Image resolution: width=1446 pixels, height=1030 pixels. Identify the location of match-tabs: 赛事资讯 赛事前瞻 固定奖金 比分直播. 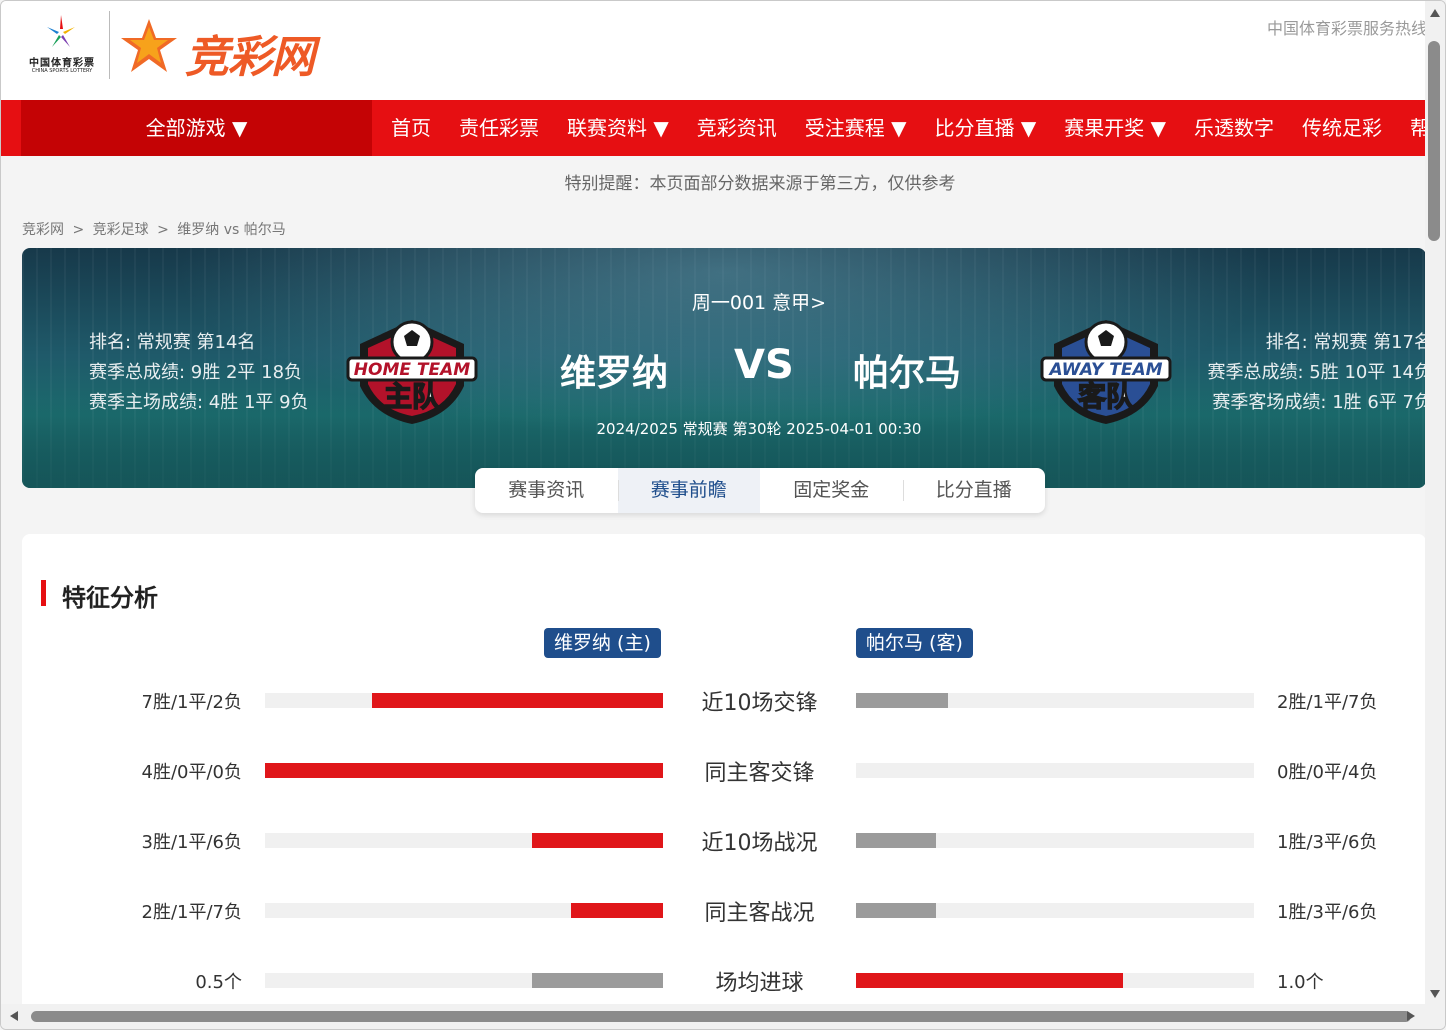
(760, 490).